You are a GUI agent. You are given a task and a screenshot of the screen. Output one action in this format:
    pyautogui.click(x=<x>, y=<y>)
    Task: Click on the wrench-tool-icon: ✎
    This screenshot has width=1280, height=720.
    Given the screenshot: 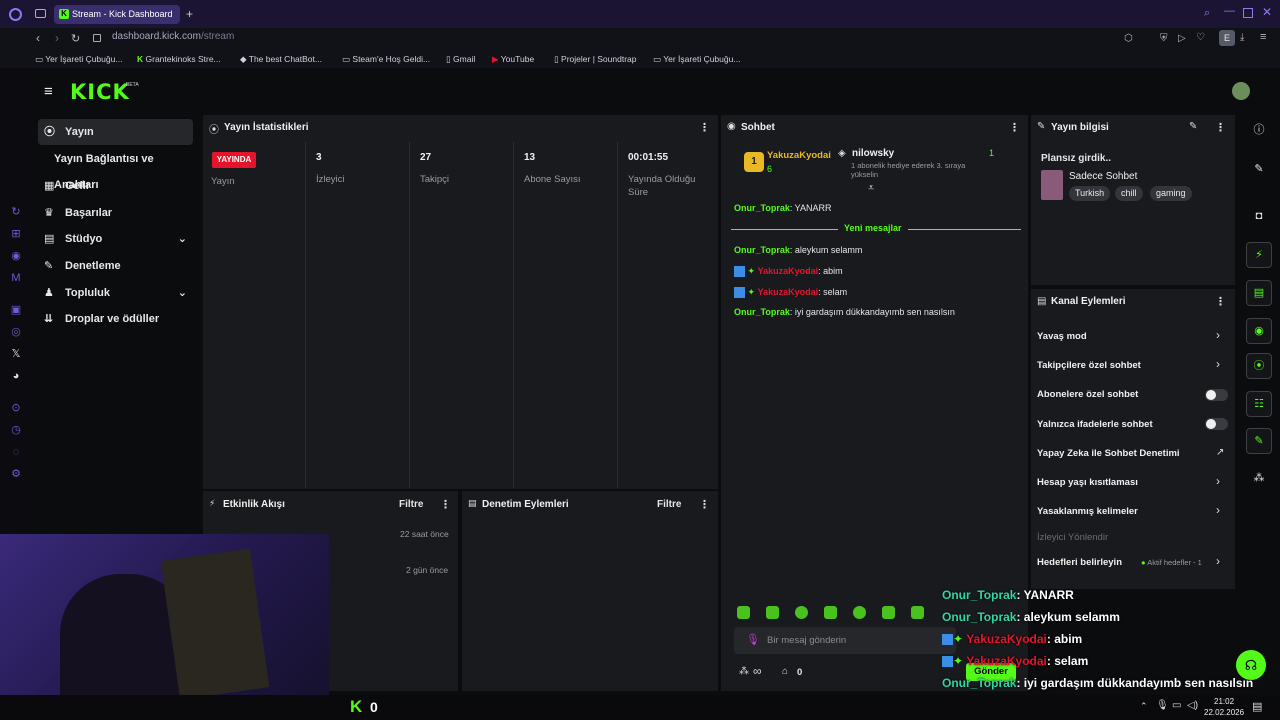 What is the action you would take?
    pyautogui.click(x=1259, y=441)
    